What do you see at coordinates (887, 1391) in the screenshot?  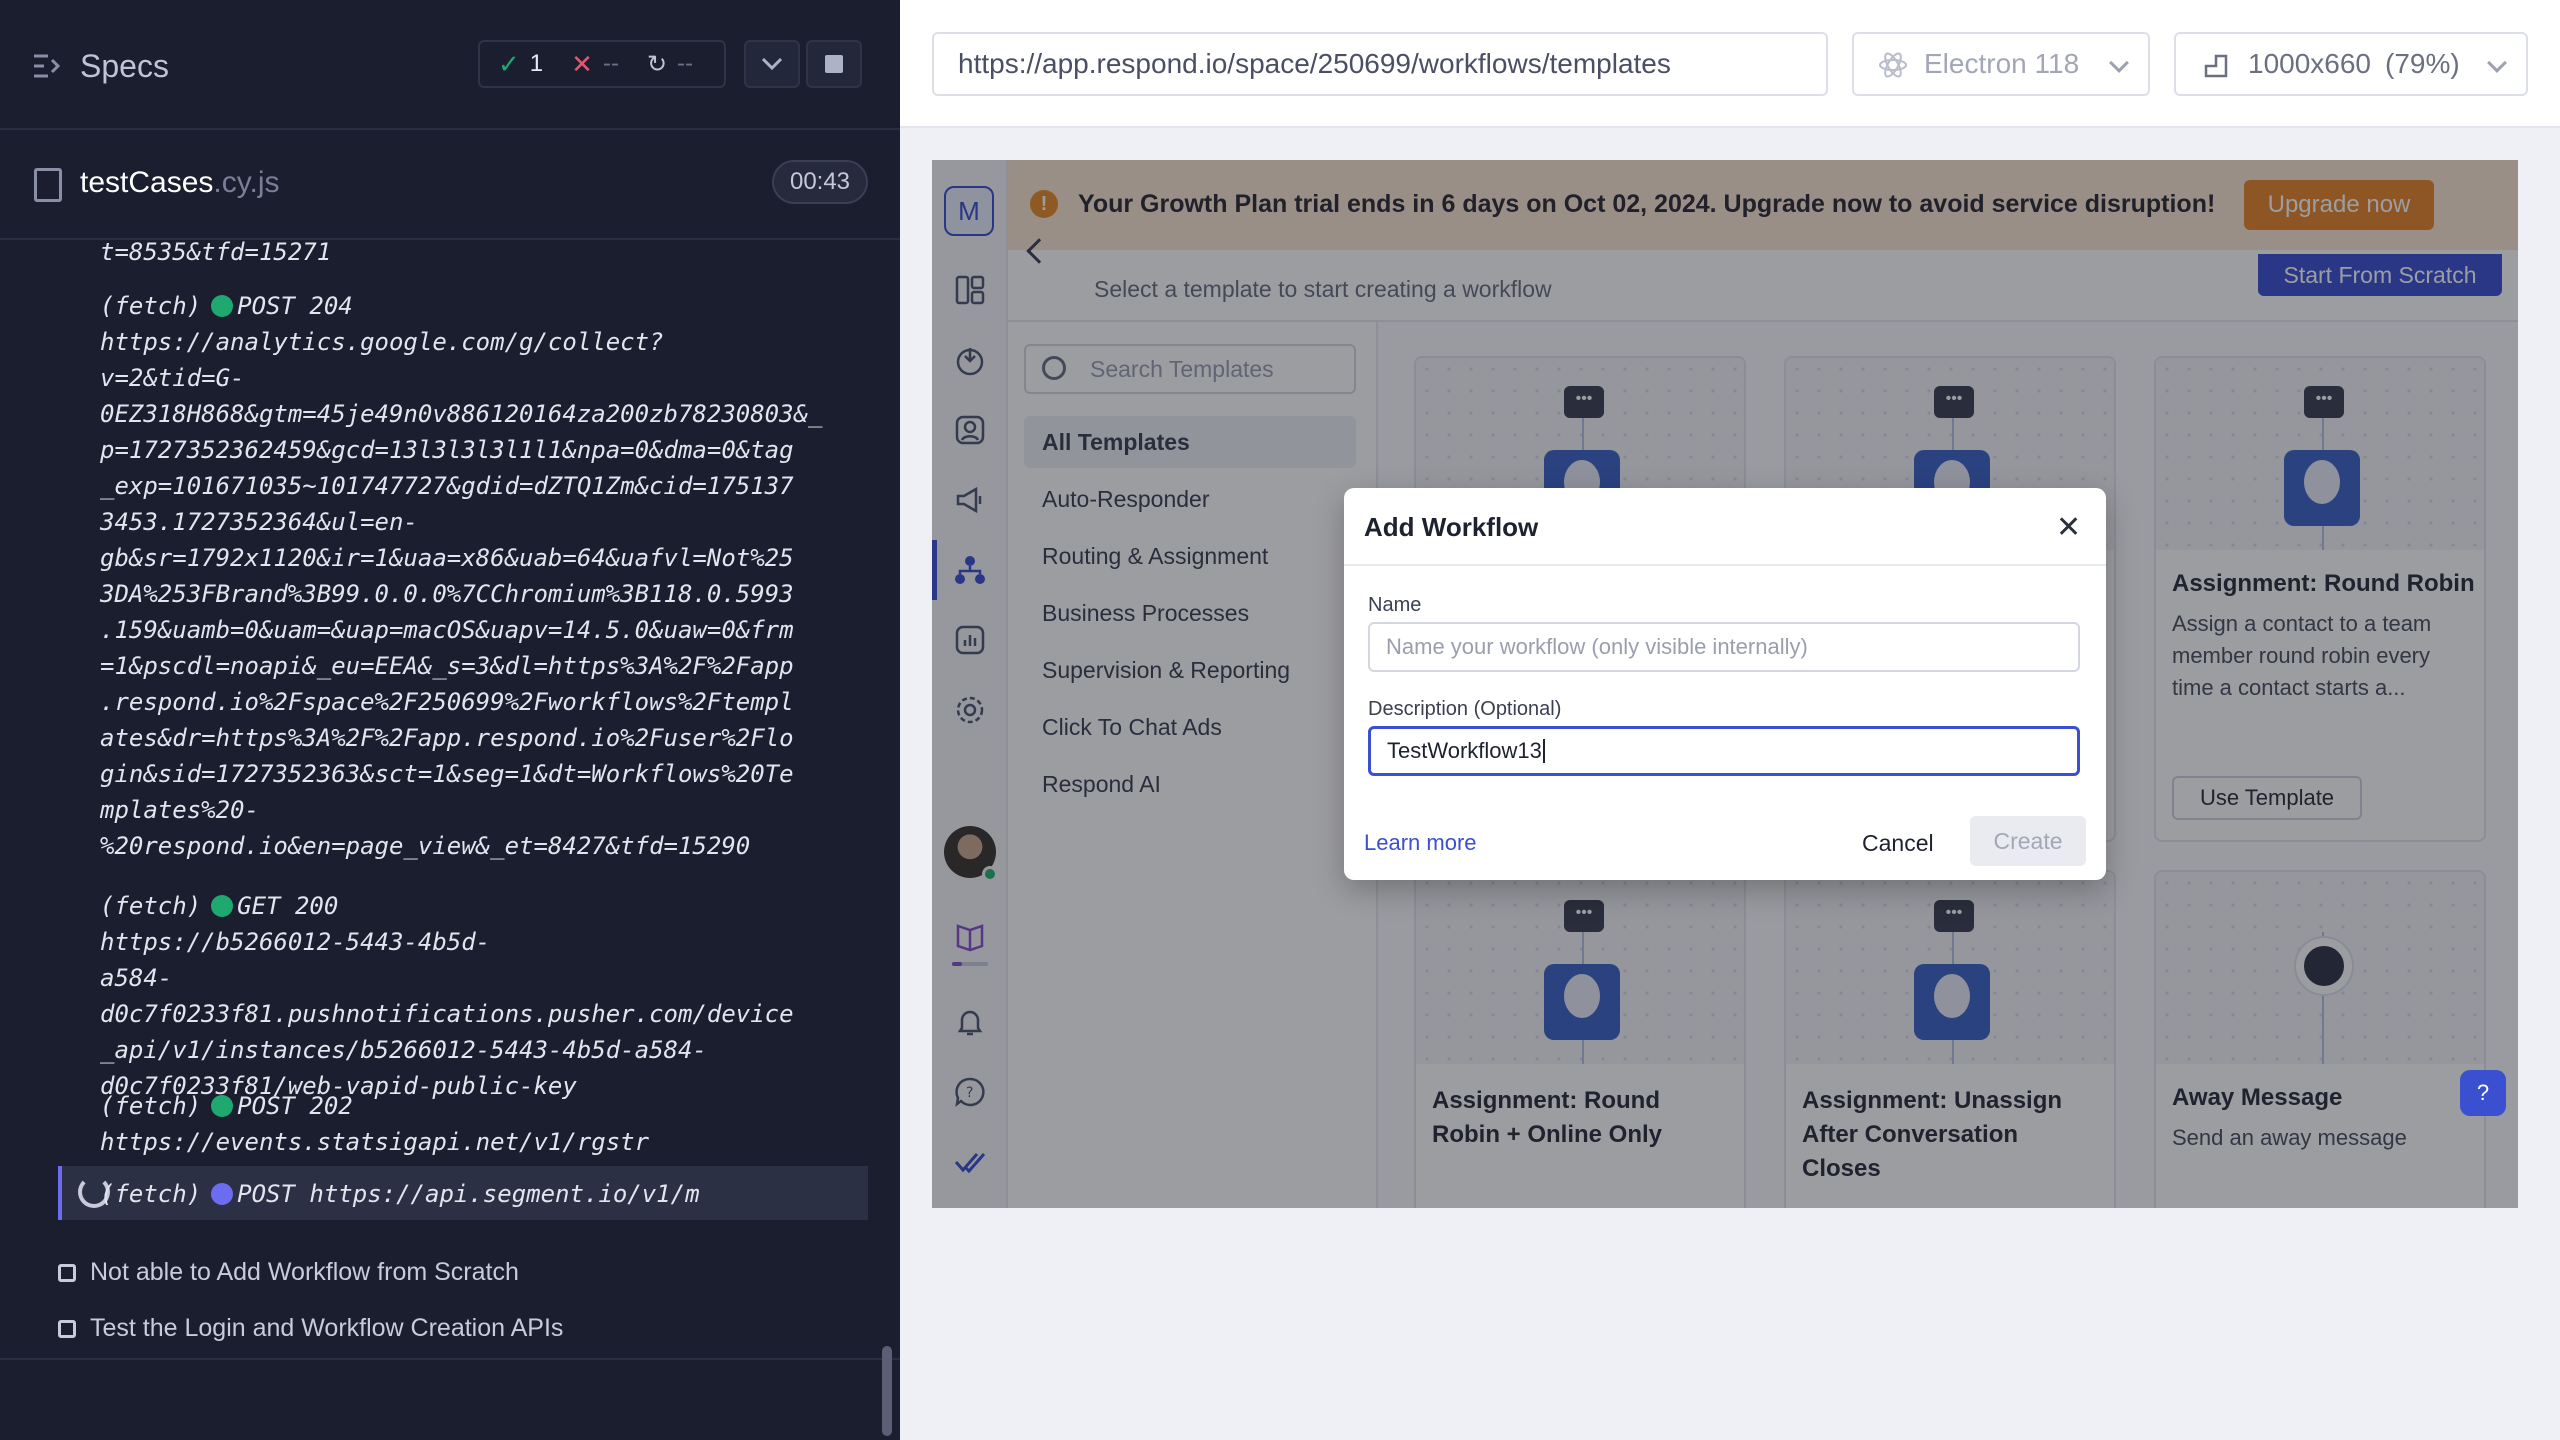 I see `log-scrollbar` at bounding box center [887, 1391].